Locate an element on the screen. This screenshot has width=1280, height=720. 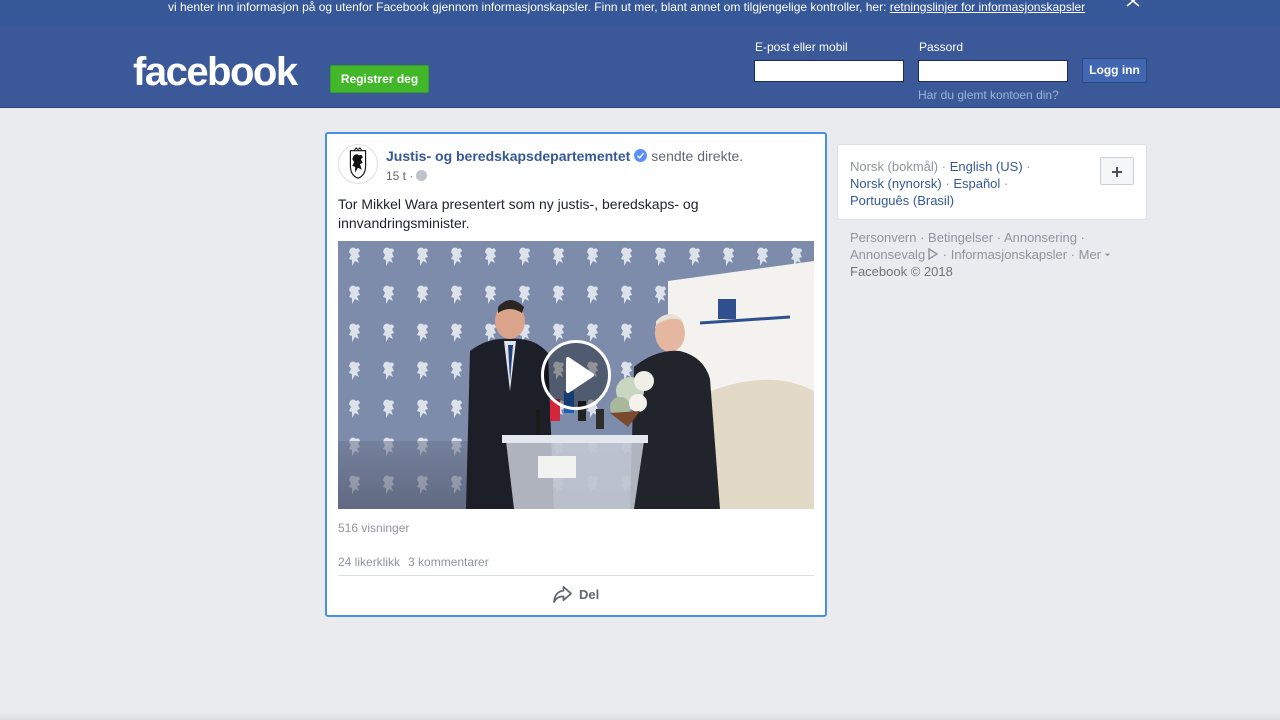
video-player is located at coordinates (576, 375).